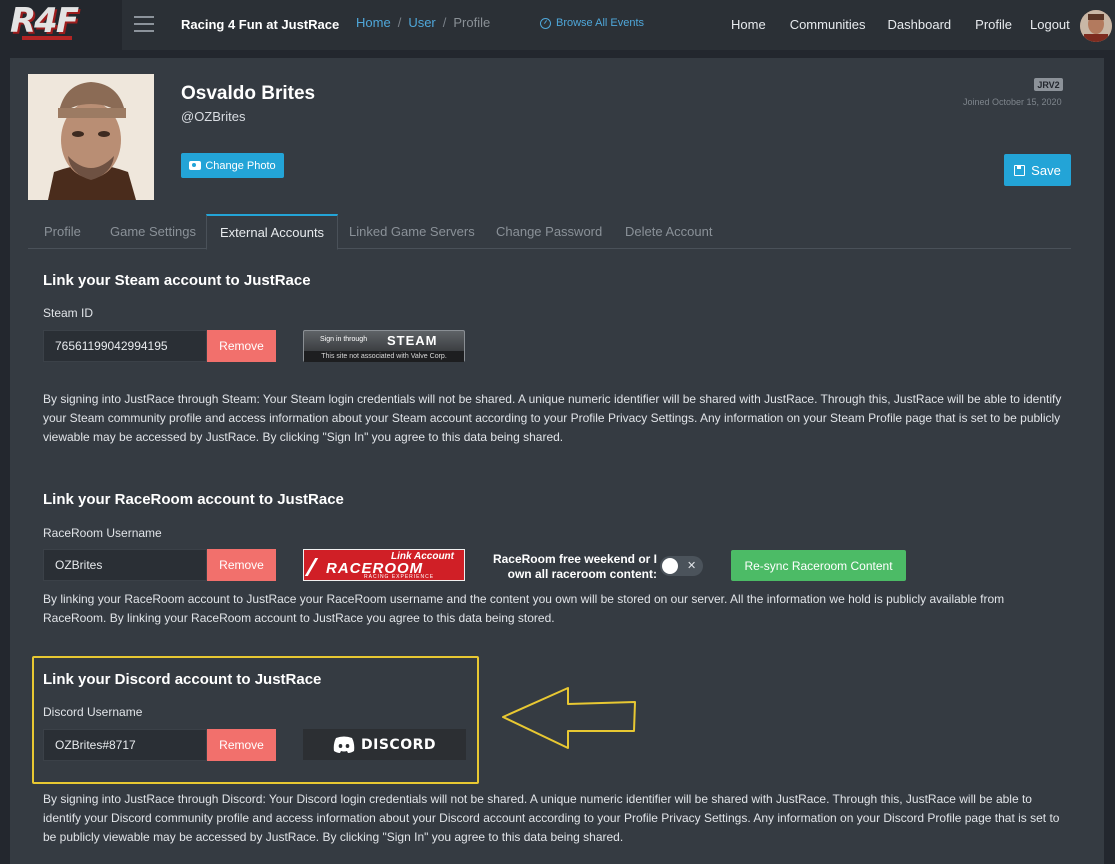 The image size is (1115, 864). Describe the element at coordinates (68, 313) in the screenshot. I see `steam-id-label: Steam ID` at that location.